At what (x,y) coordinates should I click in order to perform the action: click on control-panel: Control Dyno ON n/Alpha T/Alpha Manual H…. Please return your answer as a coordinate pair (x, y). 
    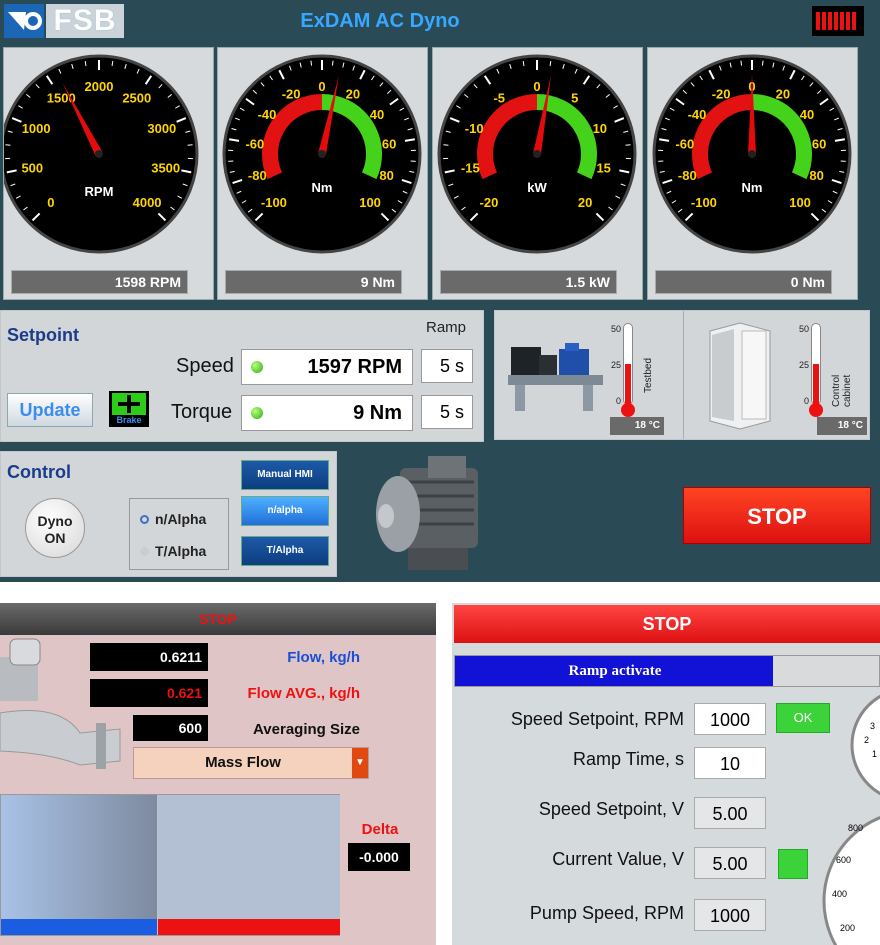
    Looking at the image, I should click on (168, 514).